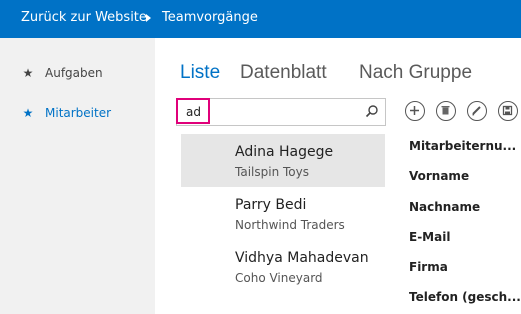 Image resolution: width=521 pixels, height=314 pixels. Describe the element at coordinates (439, 176) in the screenshot. I see `field-label-vorname: Vorname` at that location.